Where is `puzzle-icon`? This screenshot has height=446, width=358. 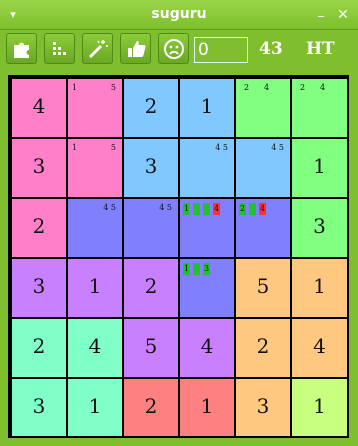
puzzle-icon is located at coordinates (21, 50).